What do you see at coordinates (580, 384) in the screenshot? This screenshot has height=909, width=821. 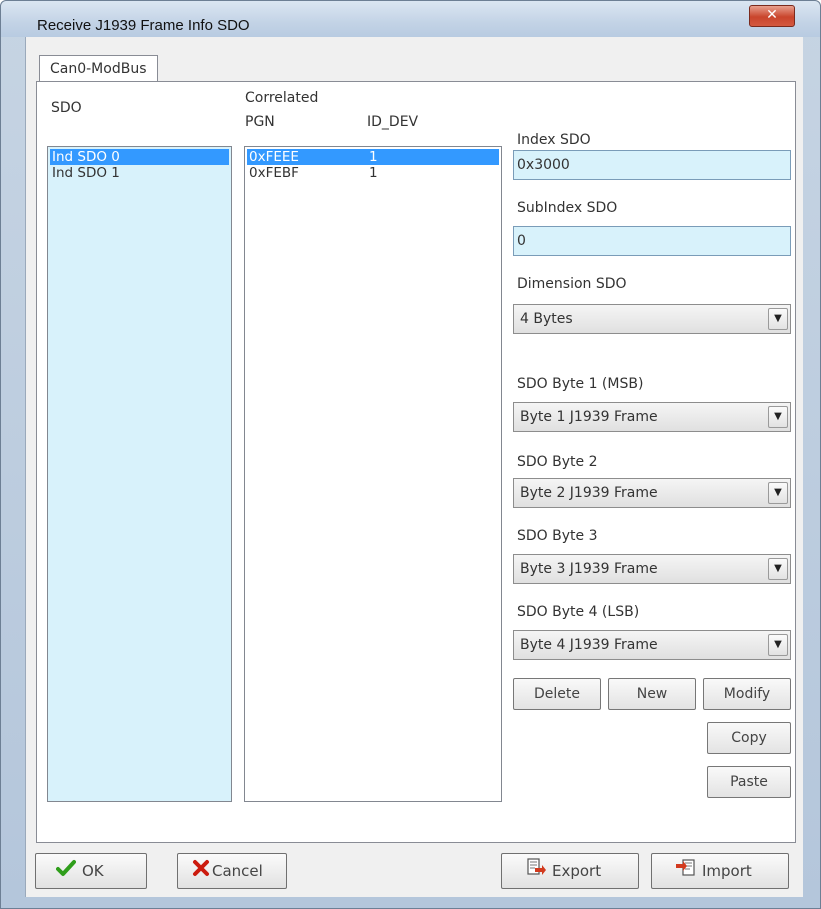 I see `byte1-label: SDO Byte 1 (MSB)` at bounding box center [580, 384].